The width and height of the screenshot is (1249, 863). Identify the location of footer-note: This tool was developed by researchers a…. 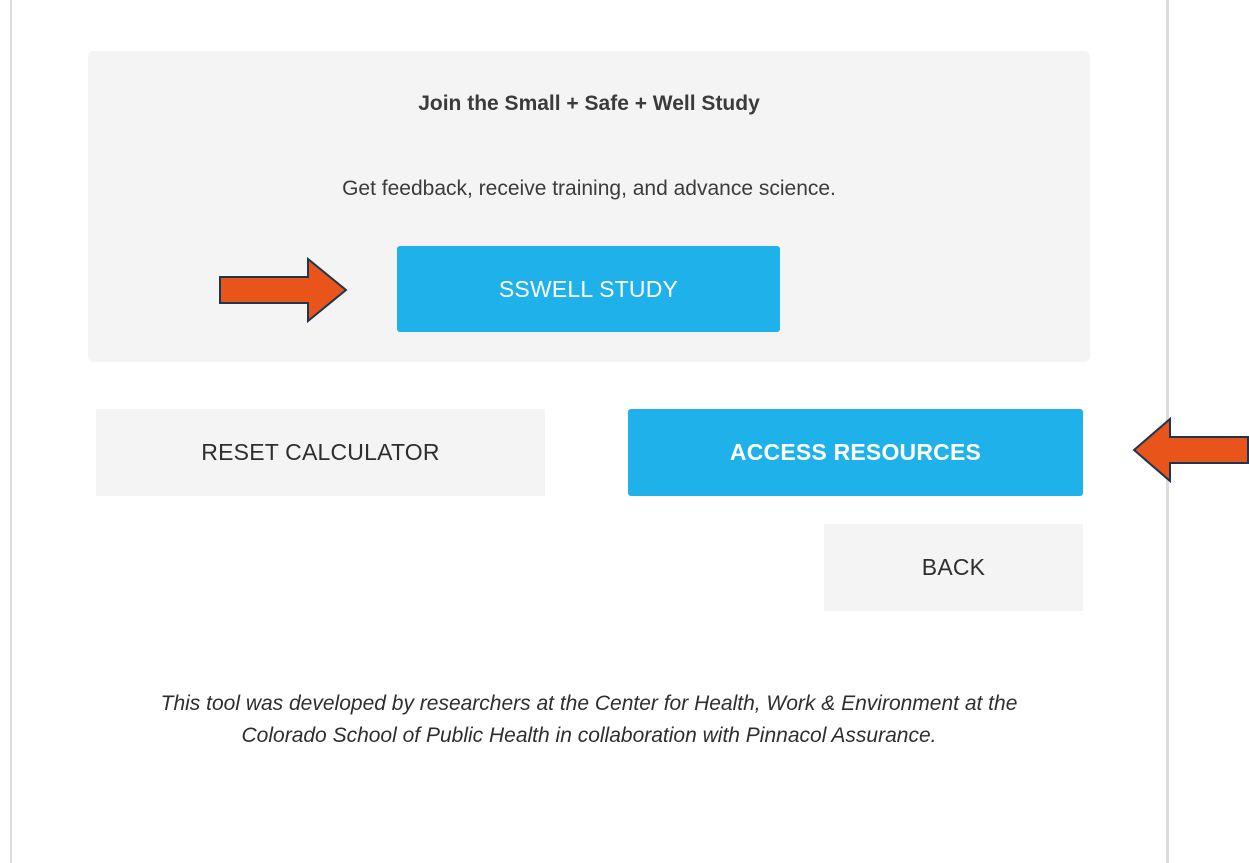
(589, 719).